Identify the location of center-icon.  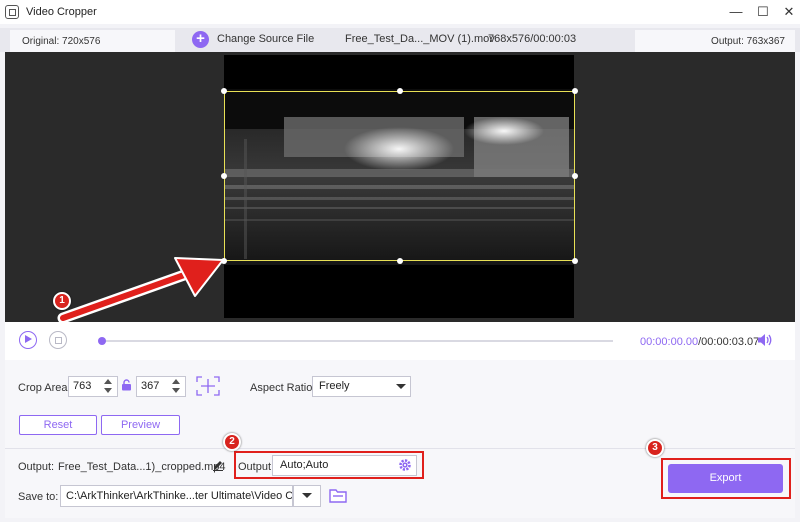
(208, 386).